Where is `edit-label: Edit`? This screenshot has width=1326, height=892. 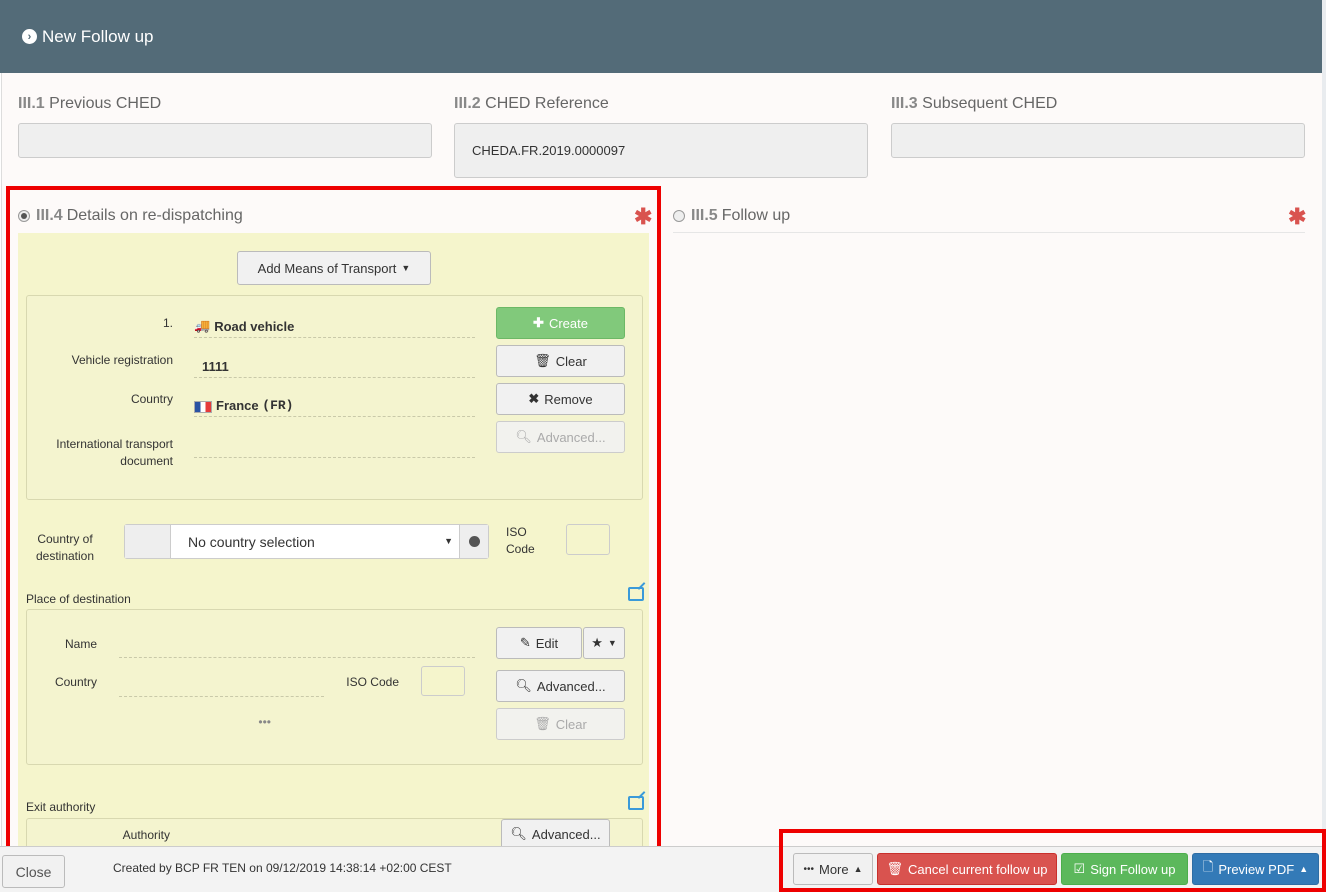 edit-label: Edit is located at coordinates (547, 643).